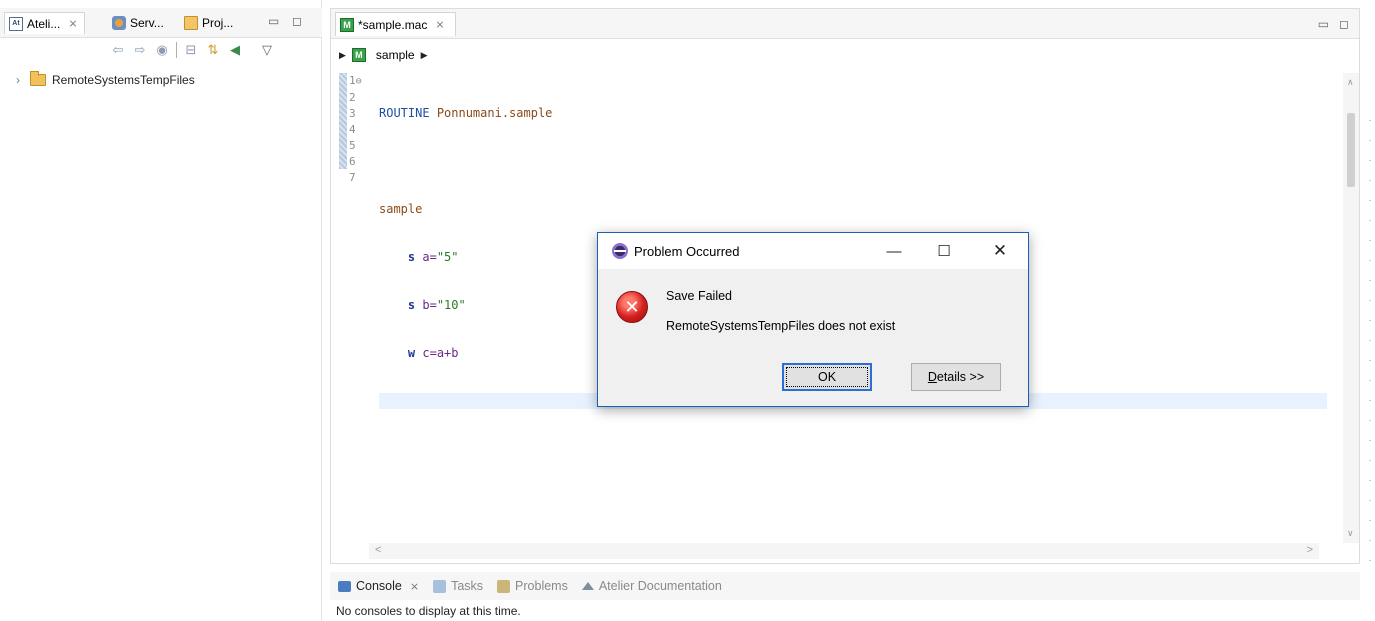  Describe the element at coordinates (960, 377) in the screenshot. I see `details-label: etails >>` at that location.